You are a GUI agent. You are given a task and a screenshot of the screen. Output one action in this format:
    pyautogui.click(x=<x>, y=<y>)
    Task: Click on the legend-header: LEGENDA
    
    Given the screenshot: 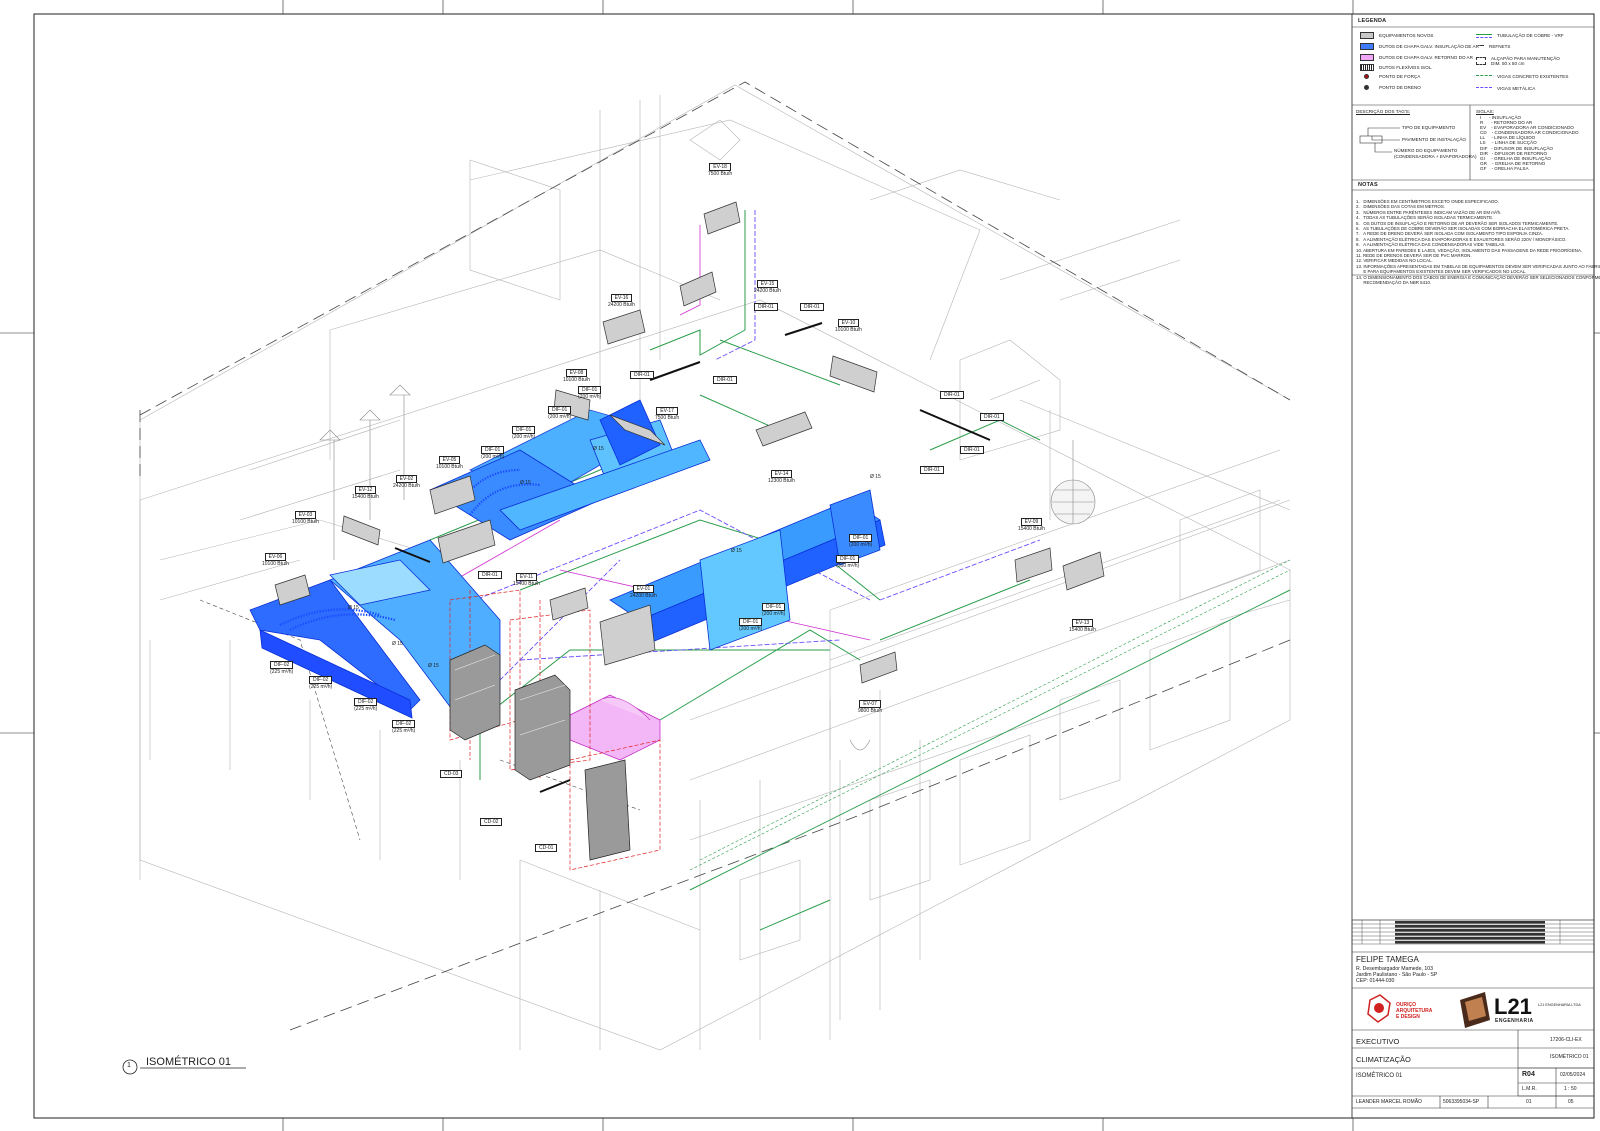 What is the action you would take?
    pyautogui.click(x=1372, y=21)
    